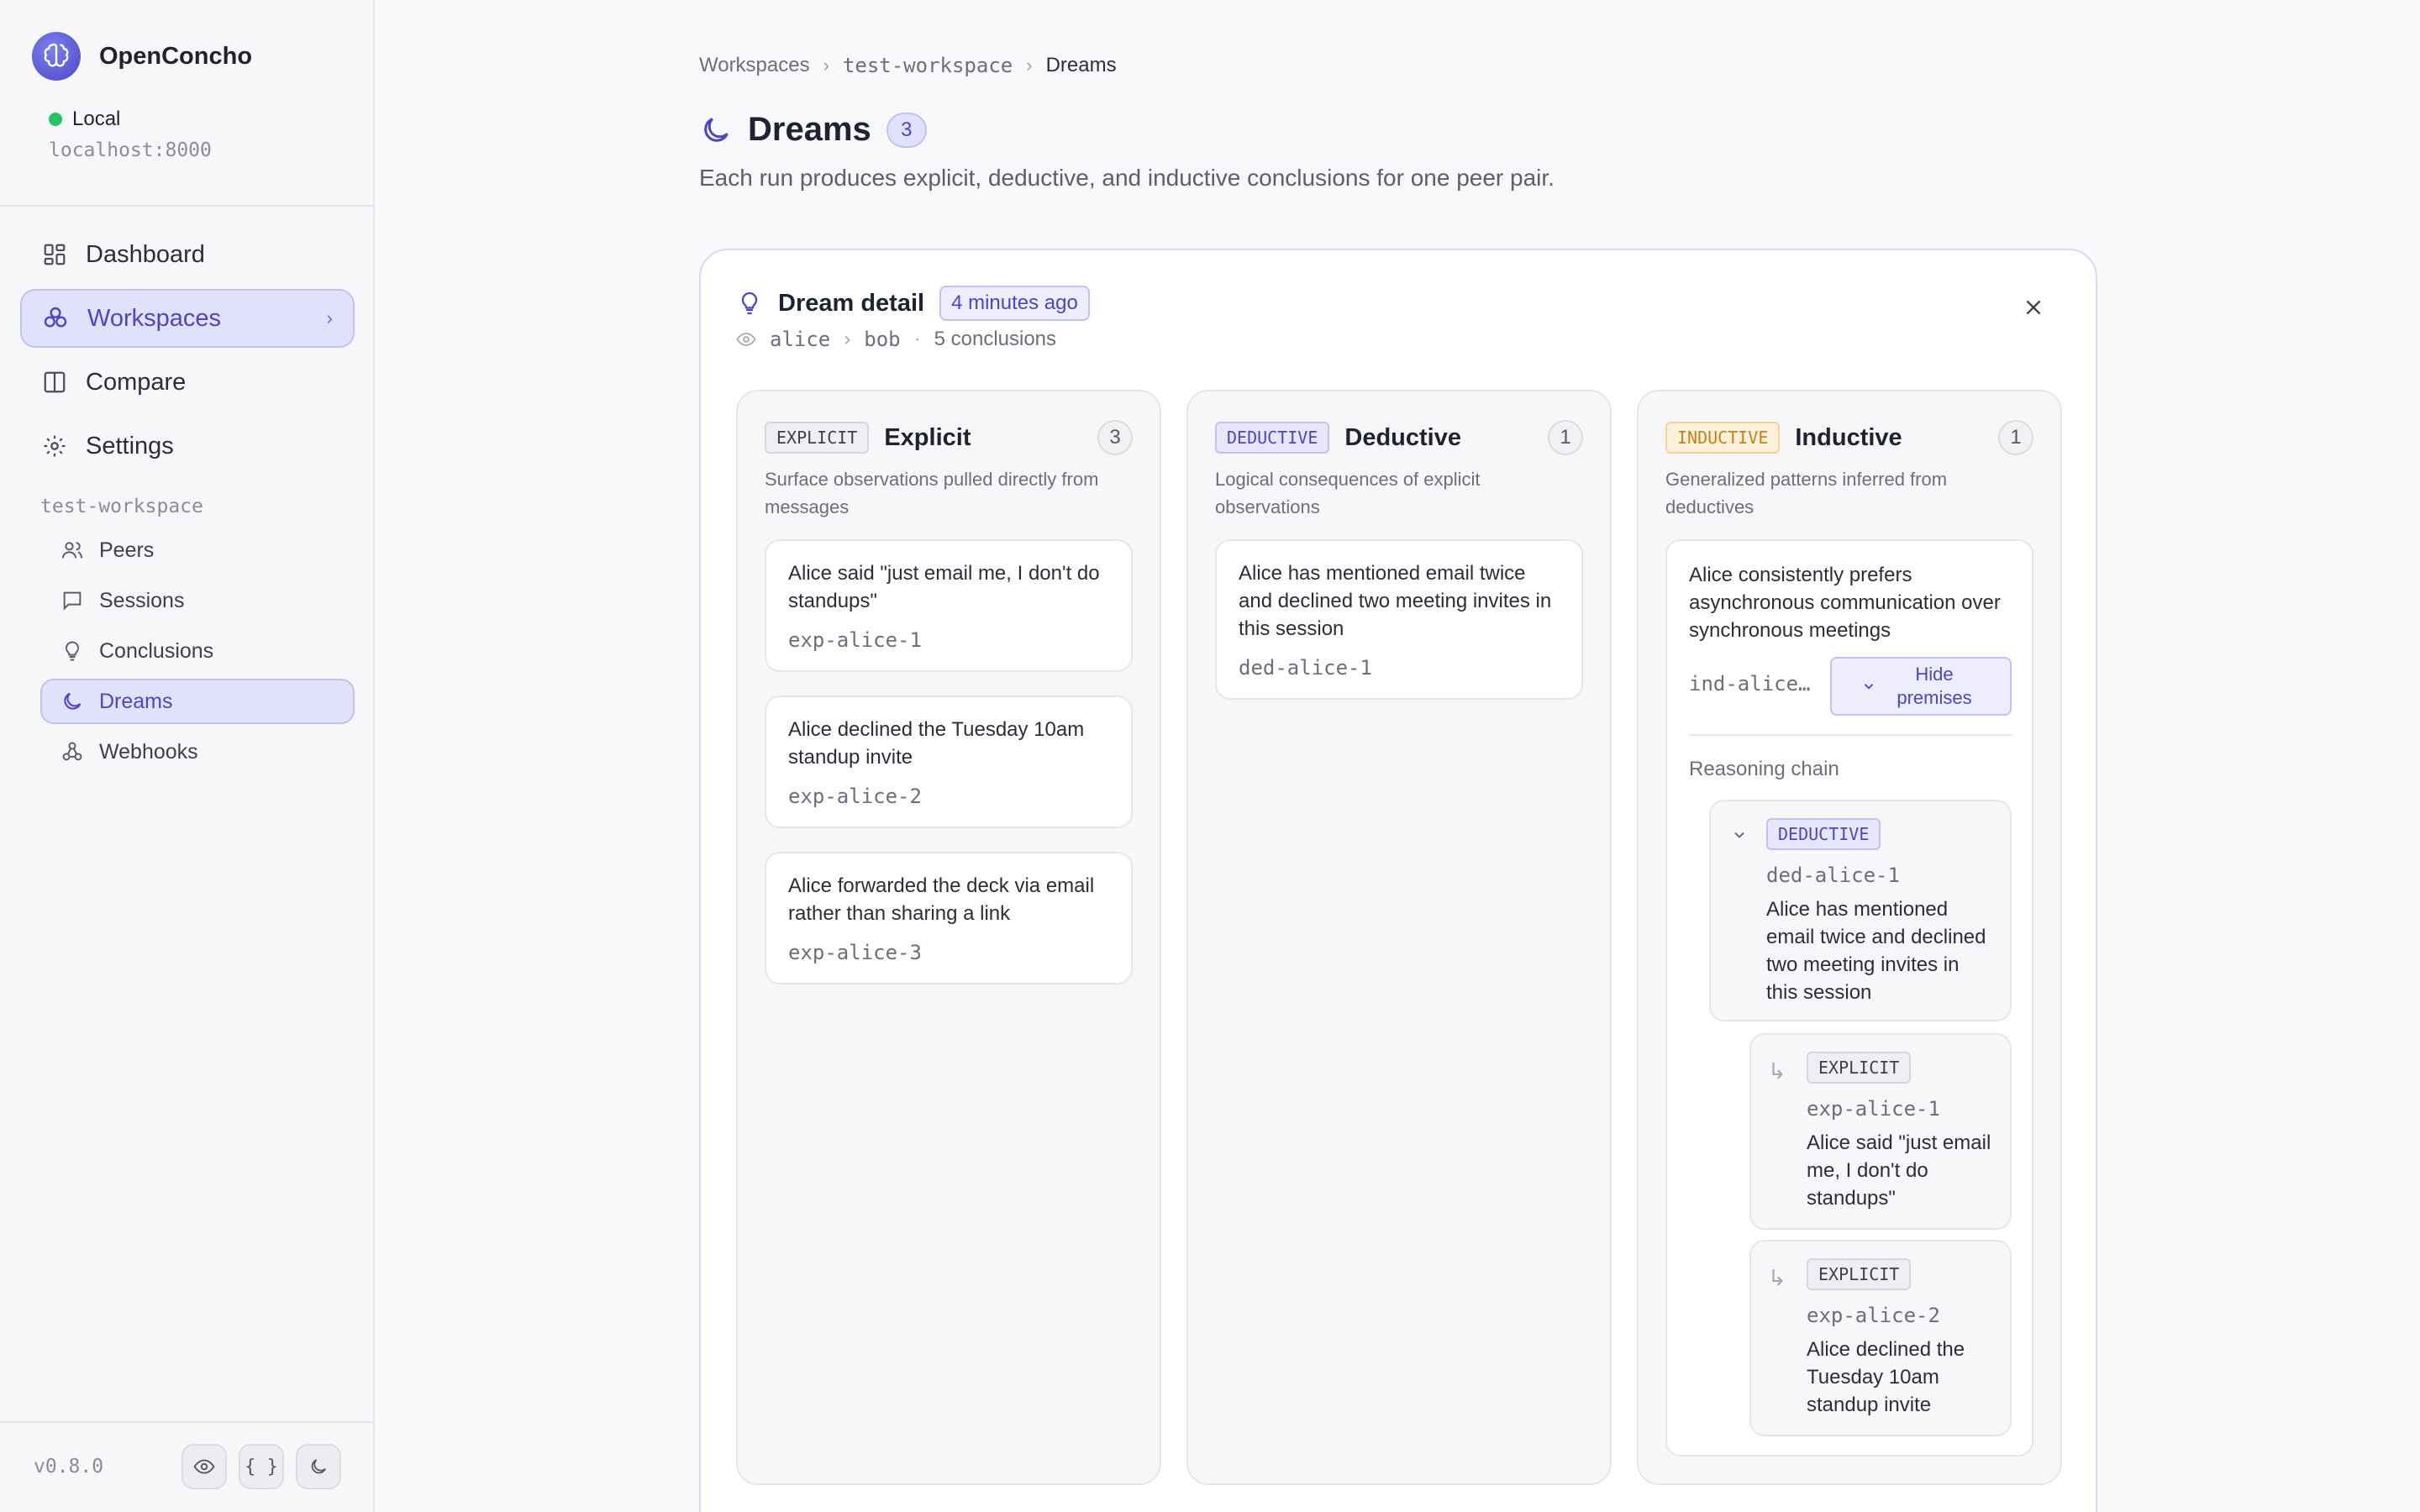 The width and height of the screenshot is (2420, 1512). What do you see at coordinates (318, 1466) in the screenshot?
I see `theme-toggle-button` at bounding box center [318, 1466].